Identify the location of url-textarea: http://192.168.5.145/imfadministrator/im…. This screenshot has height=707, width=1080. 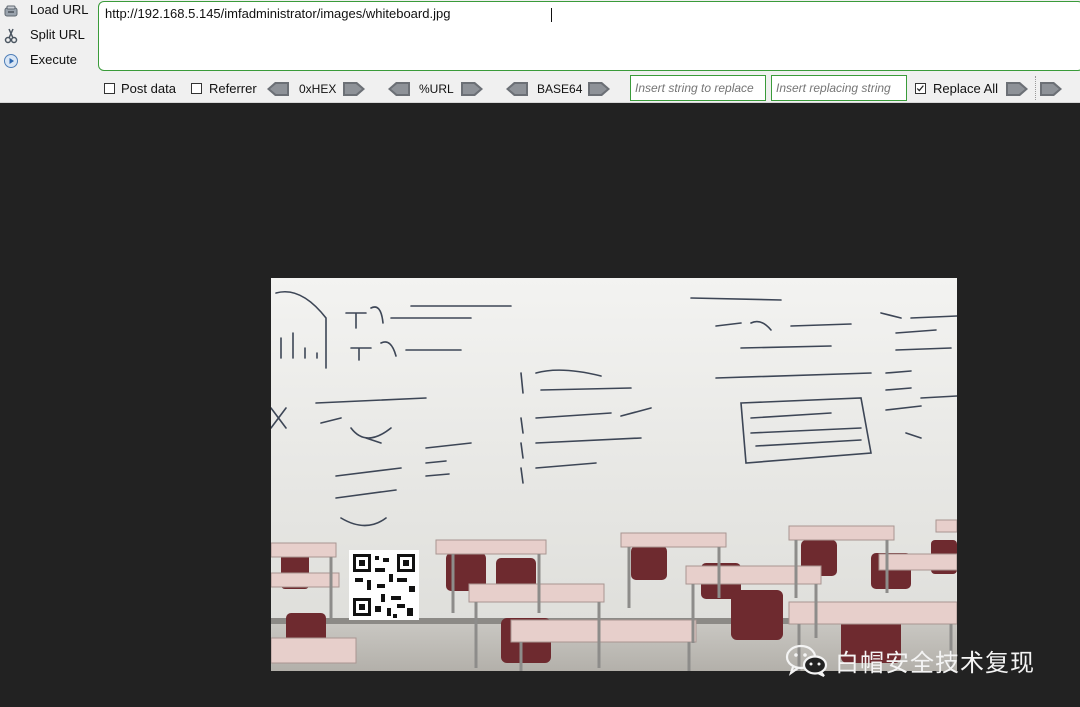
(589, 36).